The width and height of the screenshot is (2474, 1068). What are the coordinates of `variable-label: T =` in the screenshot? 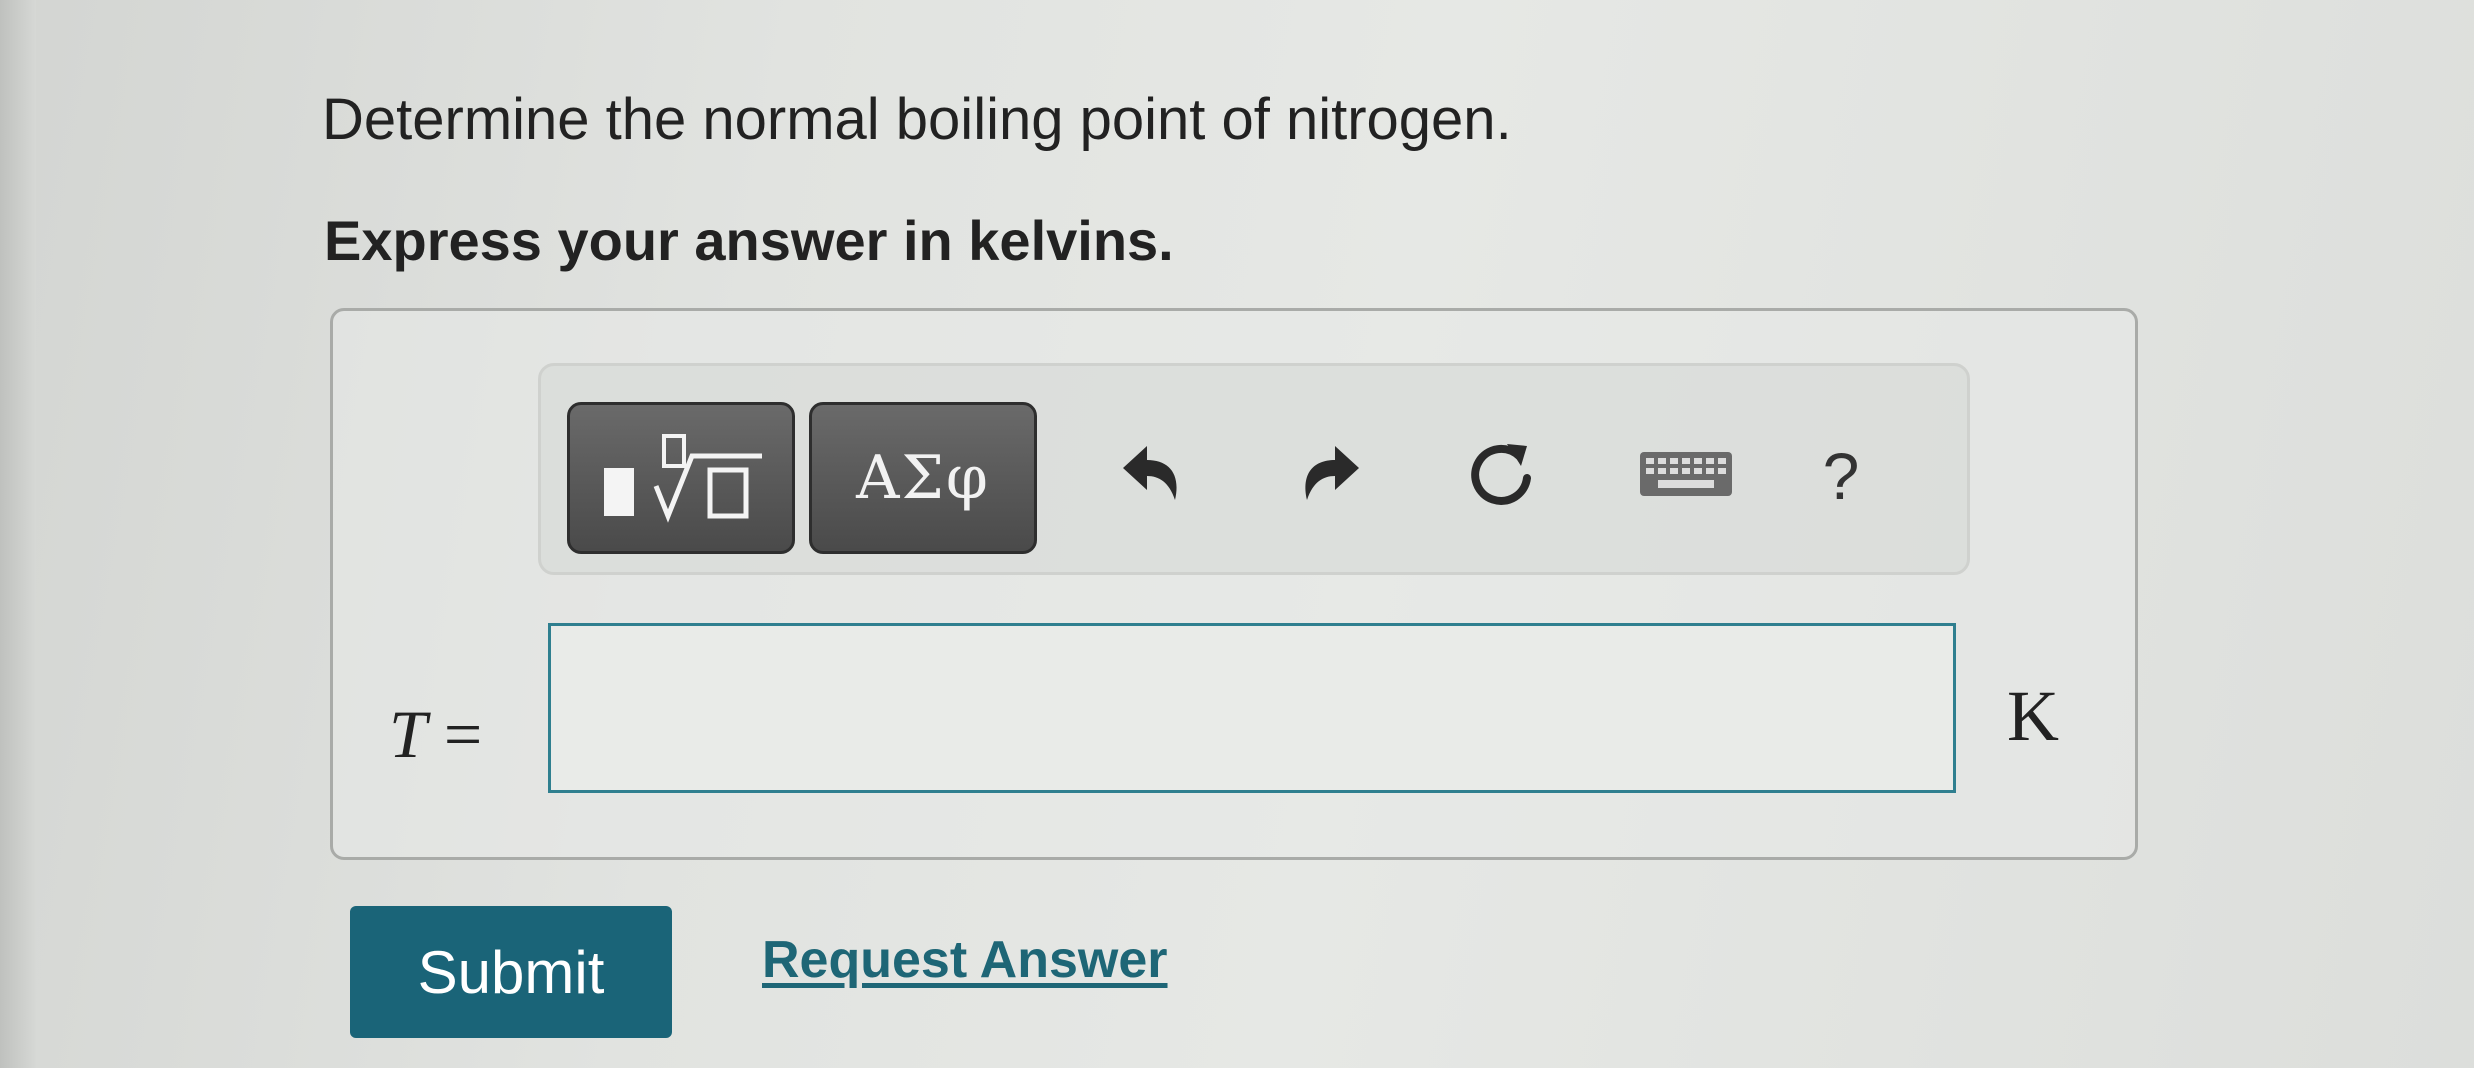 It's located at (435, 734).